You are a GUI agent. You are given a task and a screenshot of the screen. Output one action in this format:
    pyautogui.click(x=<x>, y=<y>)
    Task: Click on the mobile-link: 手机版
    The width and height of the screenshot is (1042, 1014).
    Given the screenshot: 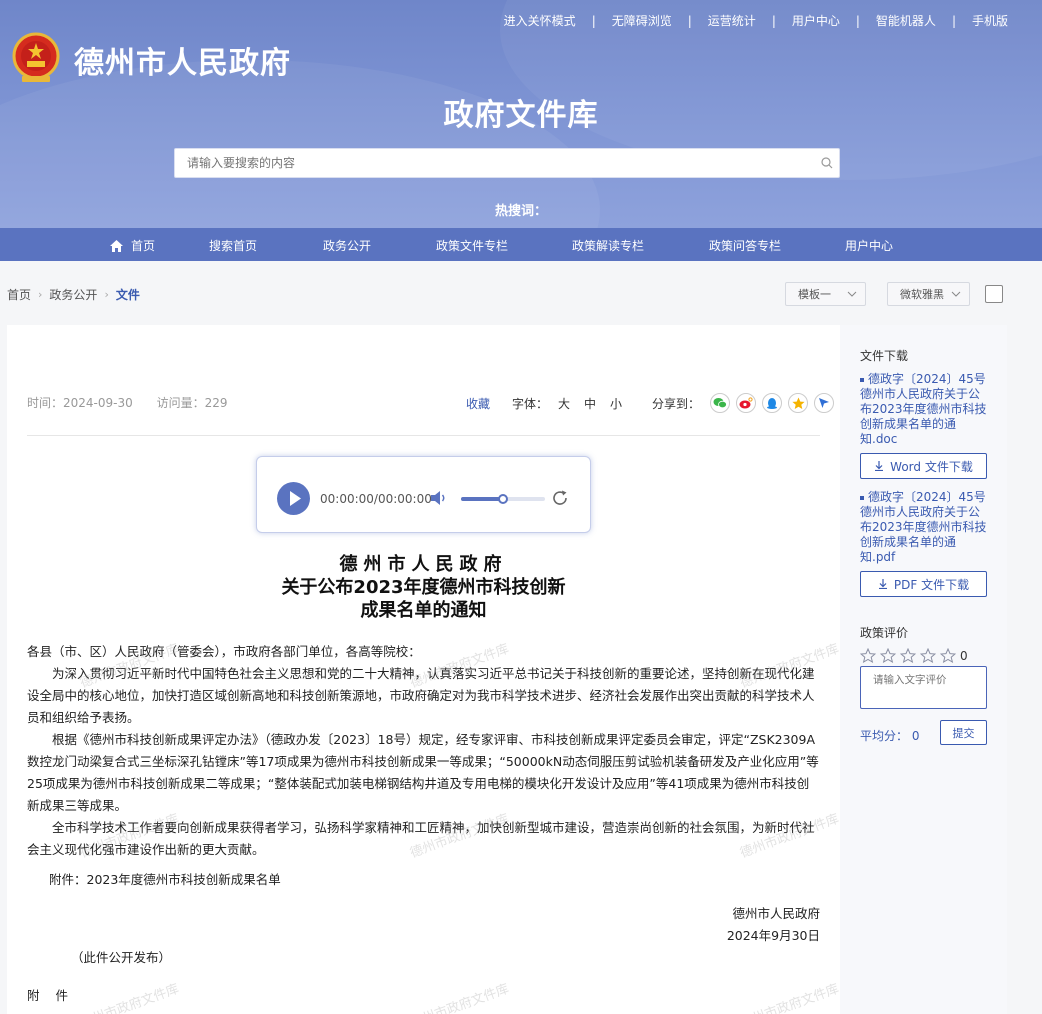 What is the action you would take?
    pyautogui.click(x=990, y=20)
    